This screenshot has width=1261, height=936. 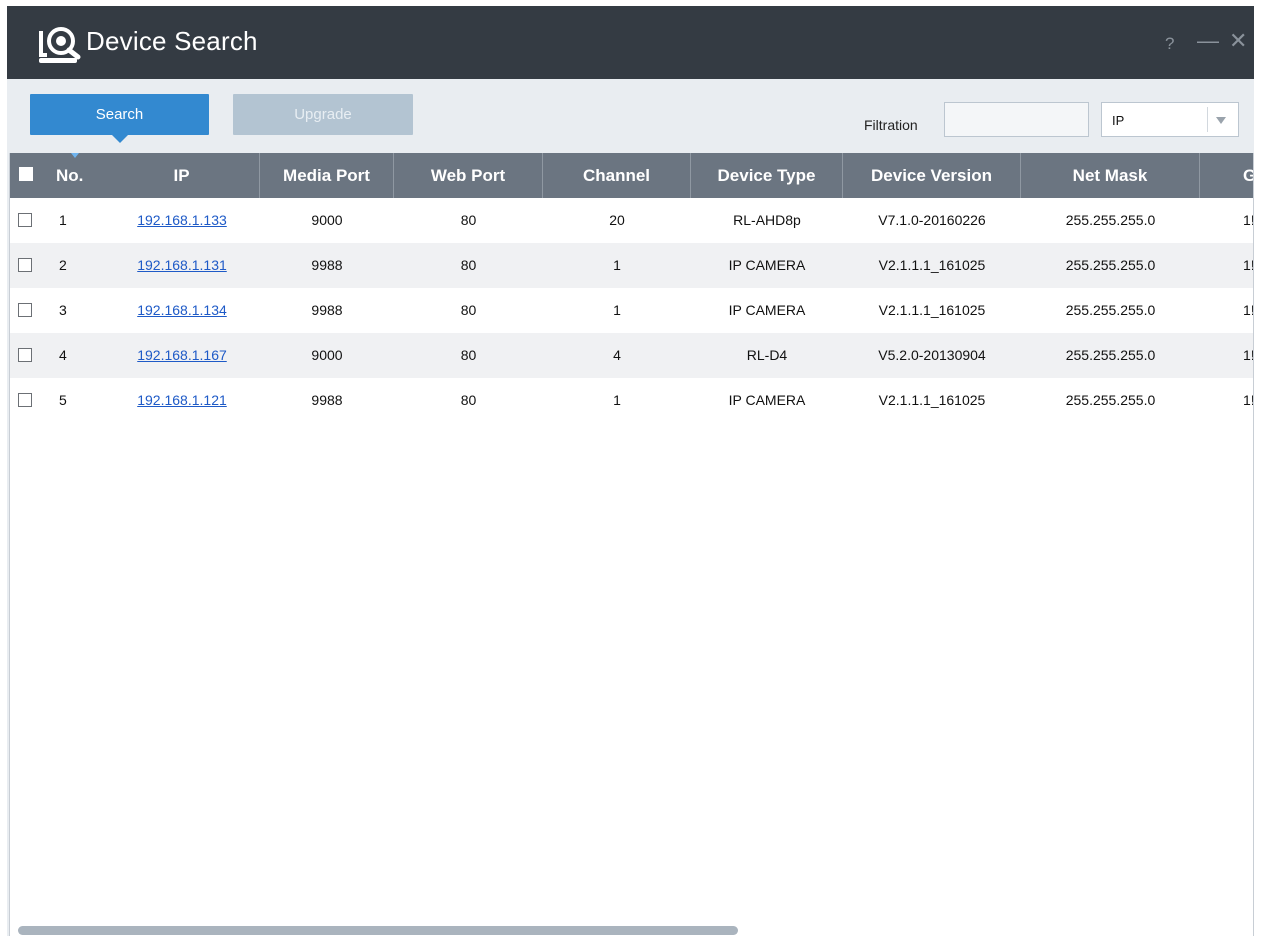 What do you see at coordinates (63, 355) in the screenshot?
I see `cell-no: 4` at bounding box center [63, 355].